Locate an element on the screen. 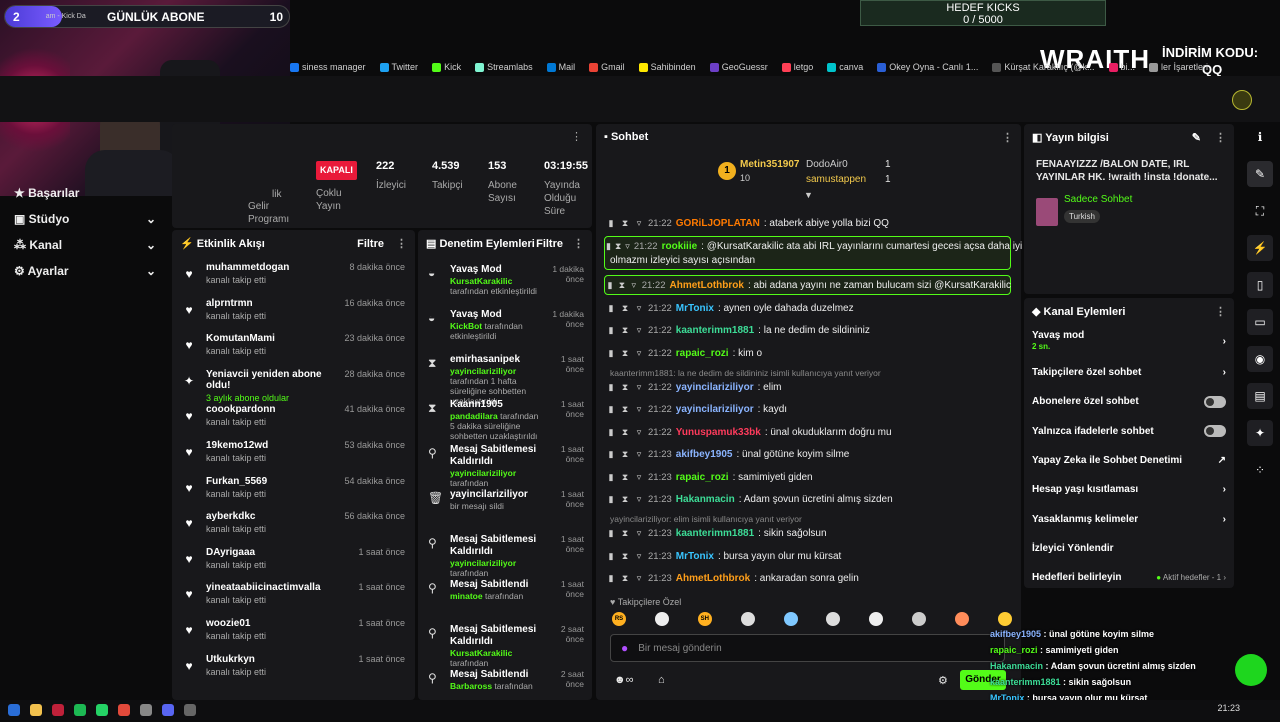 This screenshot has width=1280, height=722. bookmark-item: Kick is located at coordinates (446, 67).